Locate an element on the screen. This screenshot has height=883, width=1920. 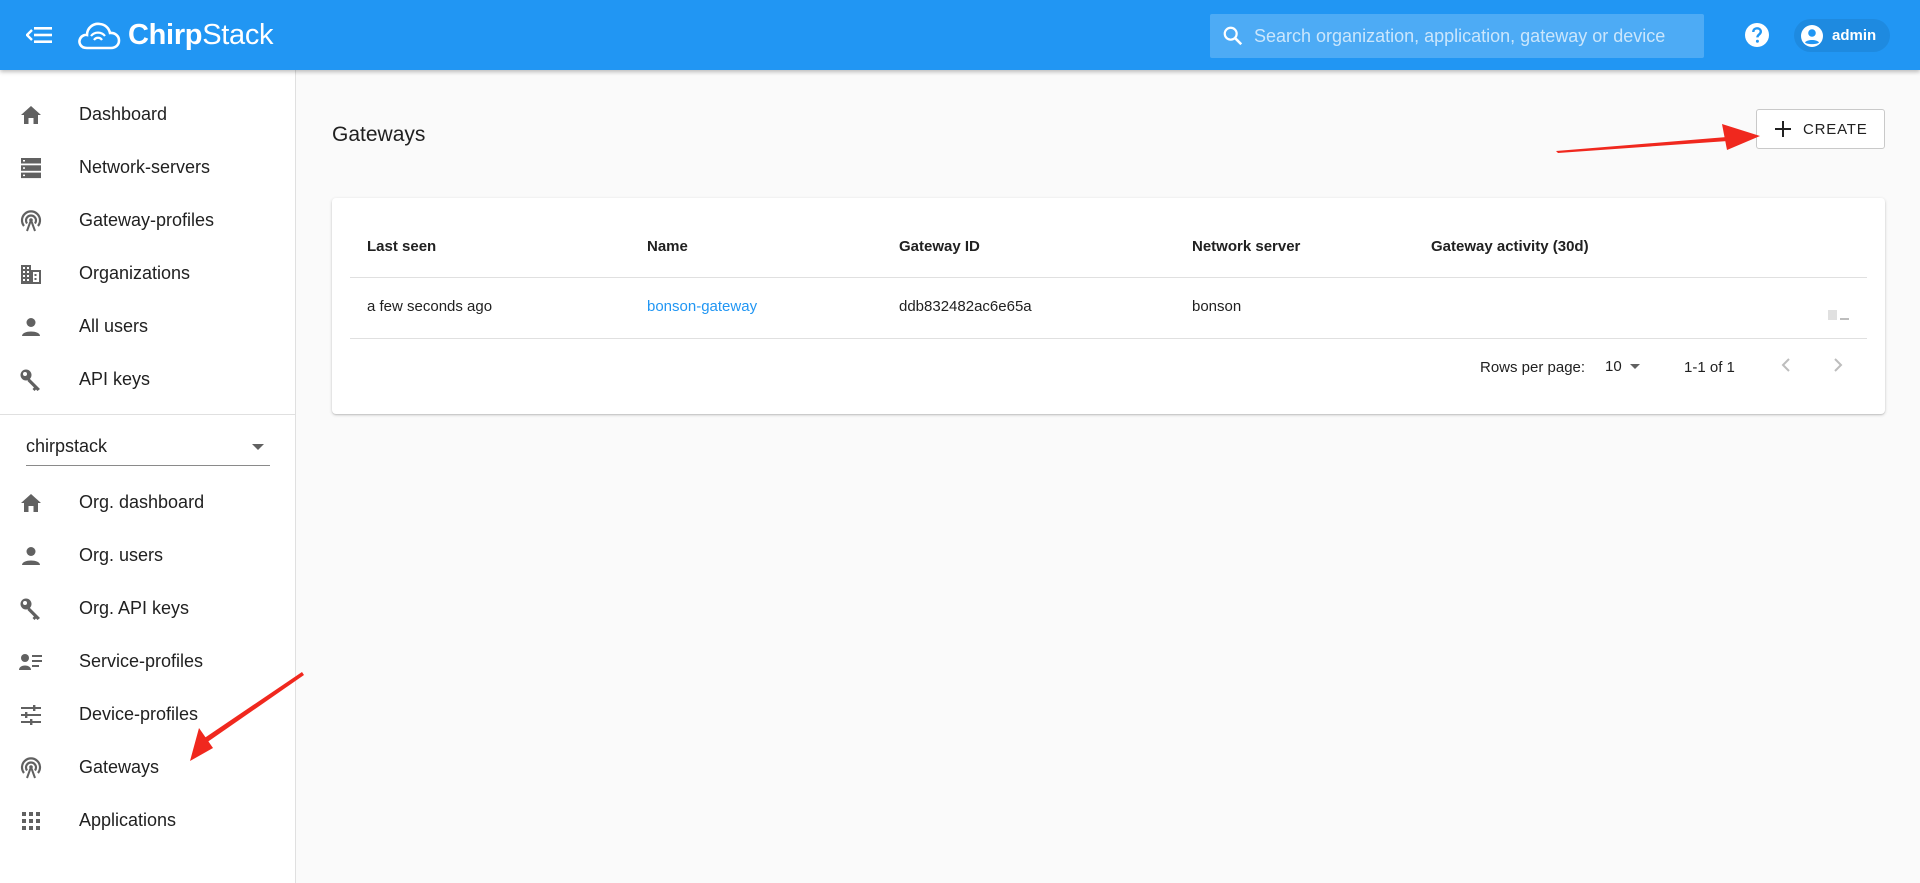
sidebar-item-label: Gateway-profiles is located at coordinates (147, 220).